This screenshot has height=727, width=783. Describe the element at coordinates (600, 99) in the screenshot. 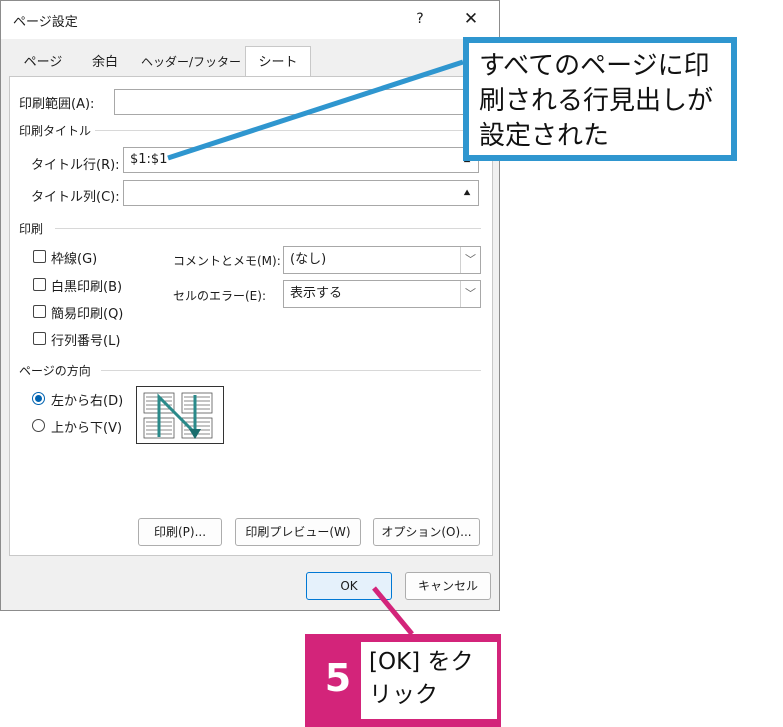

I see `callout-title-rows-set: すべてのページに印刷される行見出しが設定された` at that location.